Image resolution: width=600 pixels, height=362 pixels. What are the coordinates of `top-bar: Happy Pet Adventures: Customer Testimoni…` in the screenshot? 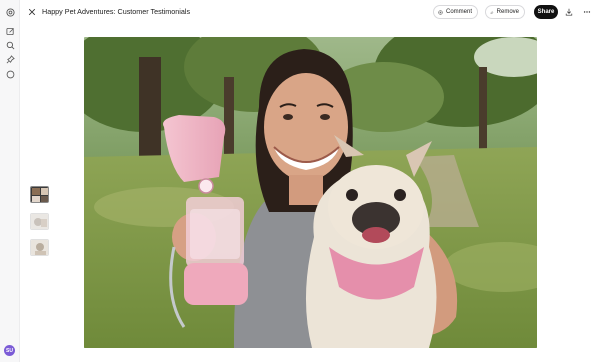 It's located at (310, 12).